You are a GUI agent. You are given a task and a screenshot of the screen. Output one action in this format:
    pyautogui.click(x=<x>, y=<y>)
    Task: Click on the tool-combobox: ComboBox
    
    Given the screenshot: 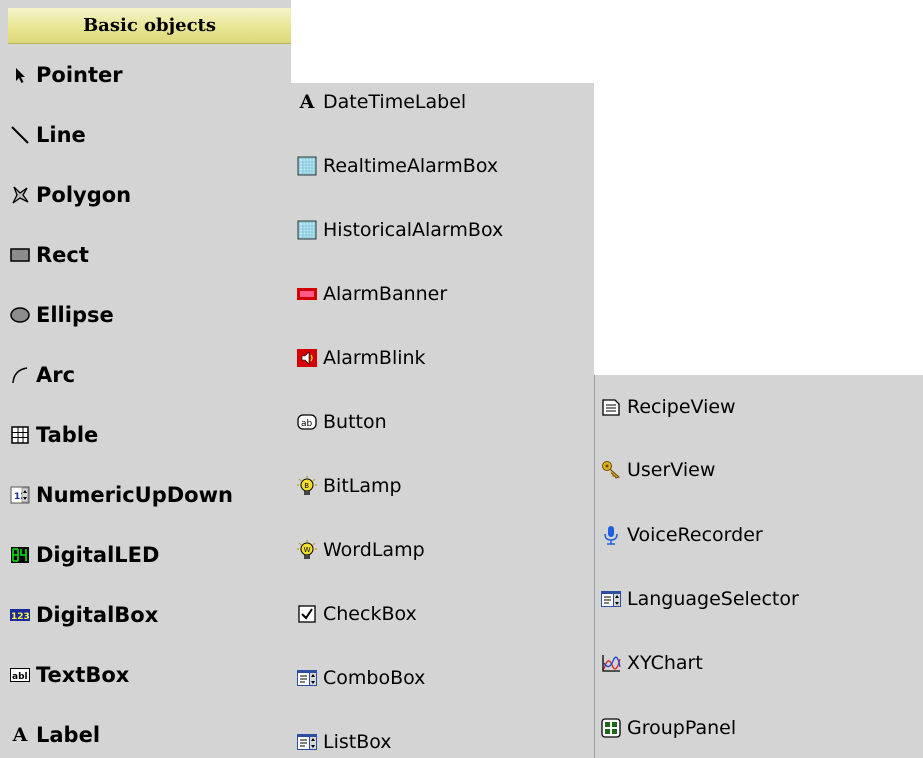 What is the action you would take?
    pyautogui.click(x=361, y=678)
    